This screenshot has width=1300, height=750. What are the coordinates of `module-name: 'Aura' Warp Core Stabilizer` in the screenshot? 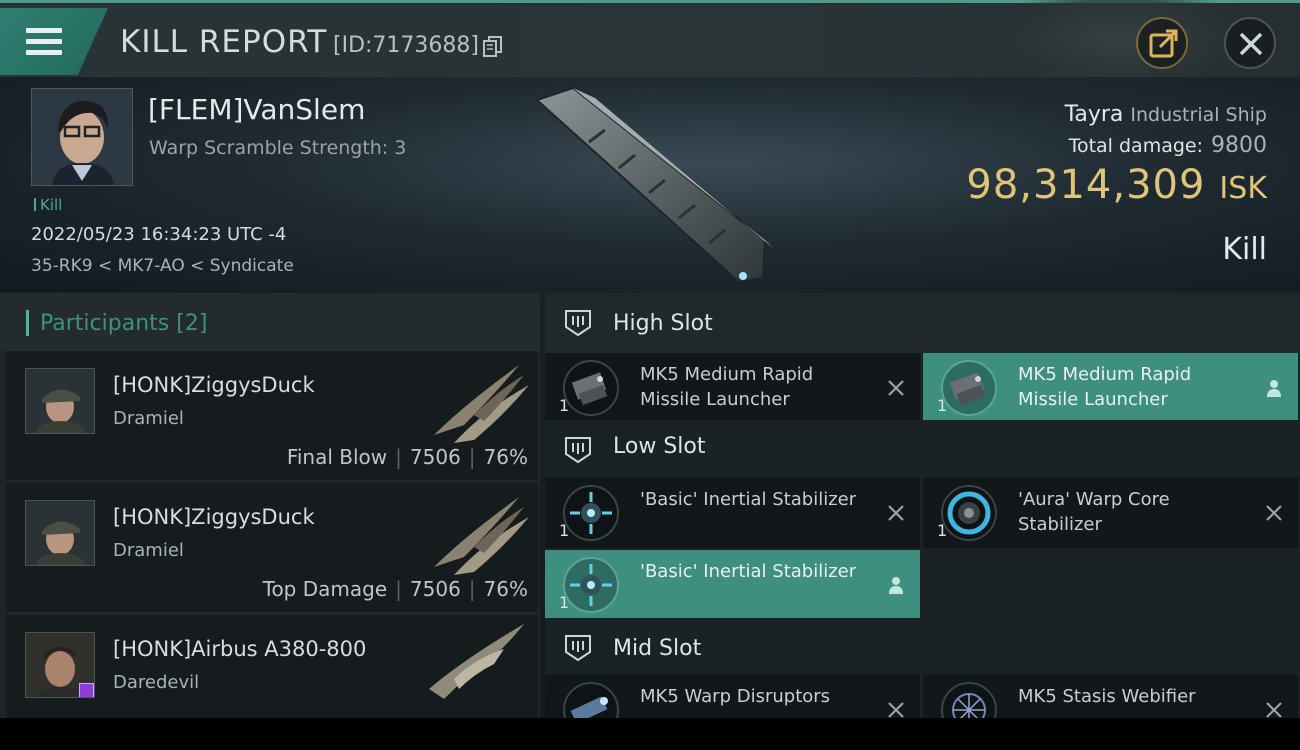 It's located at (1094, 512).